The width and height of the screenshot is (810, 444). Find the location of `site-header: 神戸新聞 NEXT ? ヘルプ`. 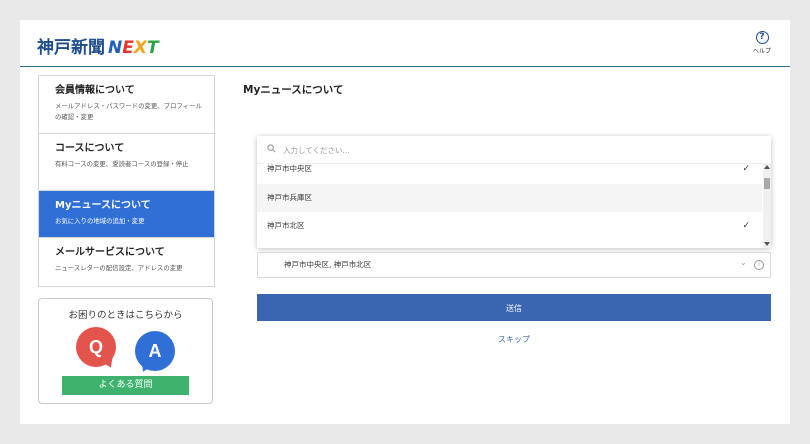

site-header: 神戸新聞 NEXT ? ヘルプ is located at coordinates (405, 43).